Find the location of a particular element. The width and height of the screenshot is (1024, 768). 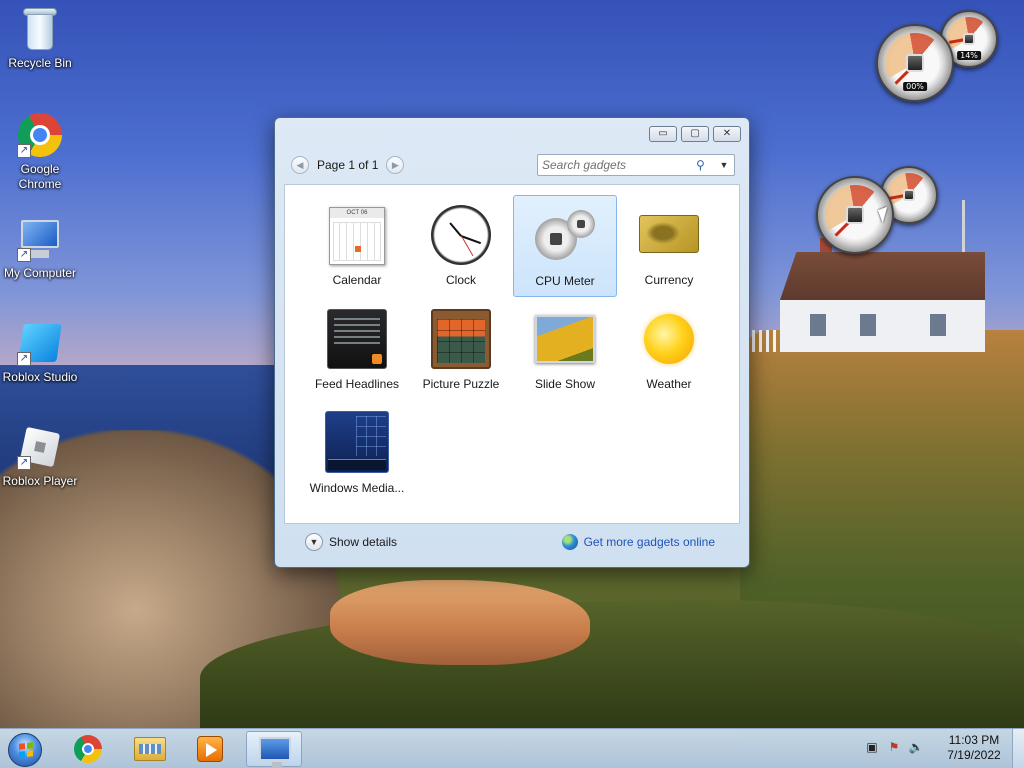

action-center-icon: ⚑ is located at coordinates (894, 747).